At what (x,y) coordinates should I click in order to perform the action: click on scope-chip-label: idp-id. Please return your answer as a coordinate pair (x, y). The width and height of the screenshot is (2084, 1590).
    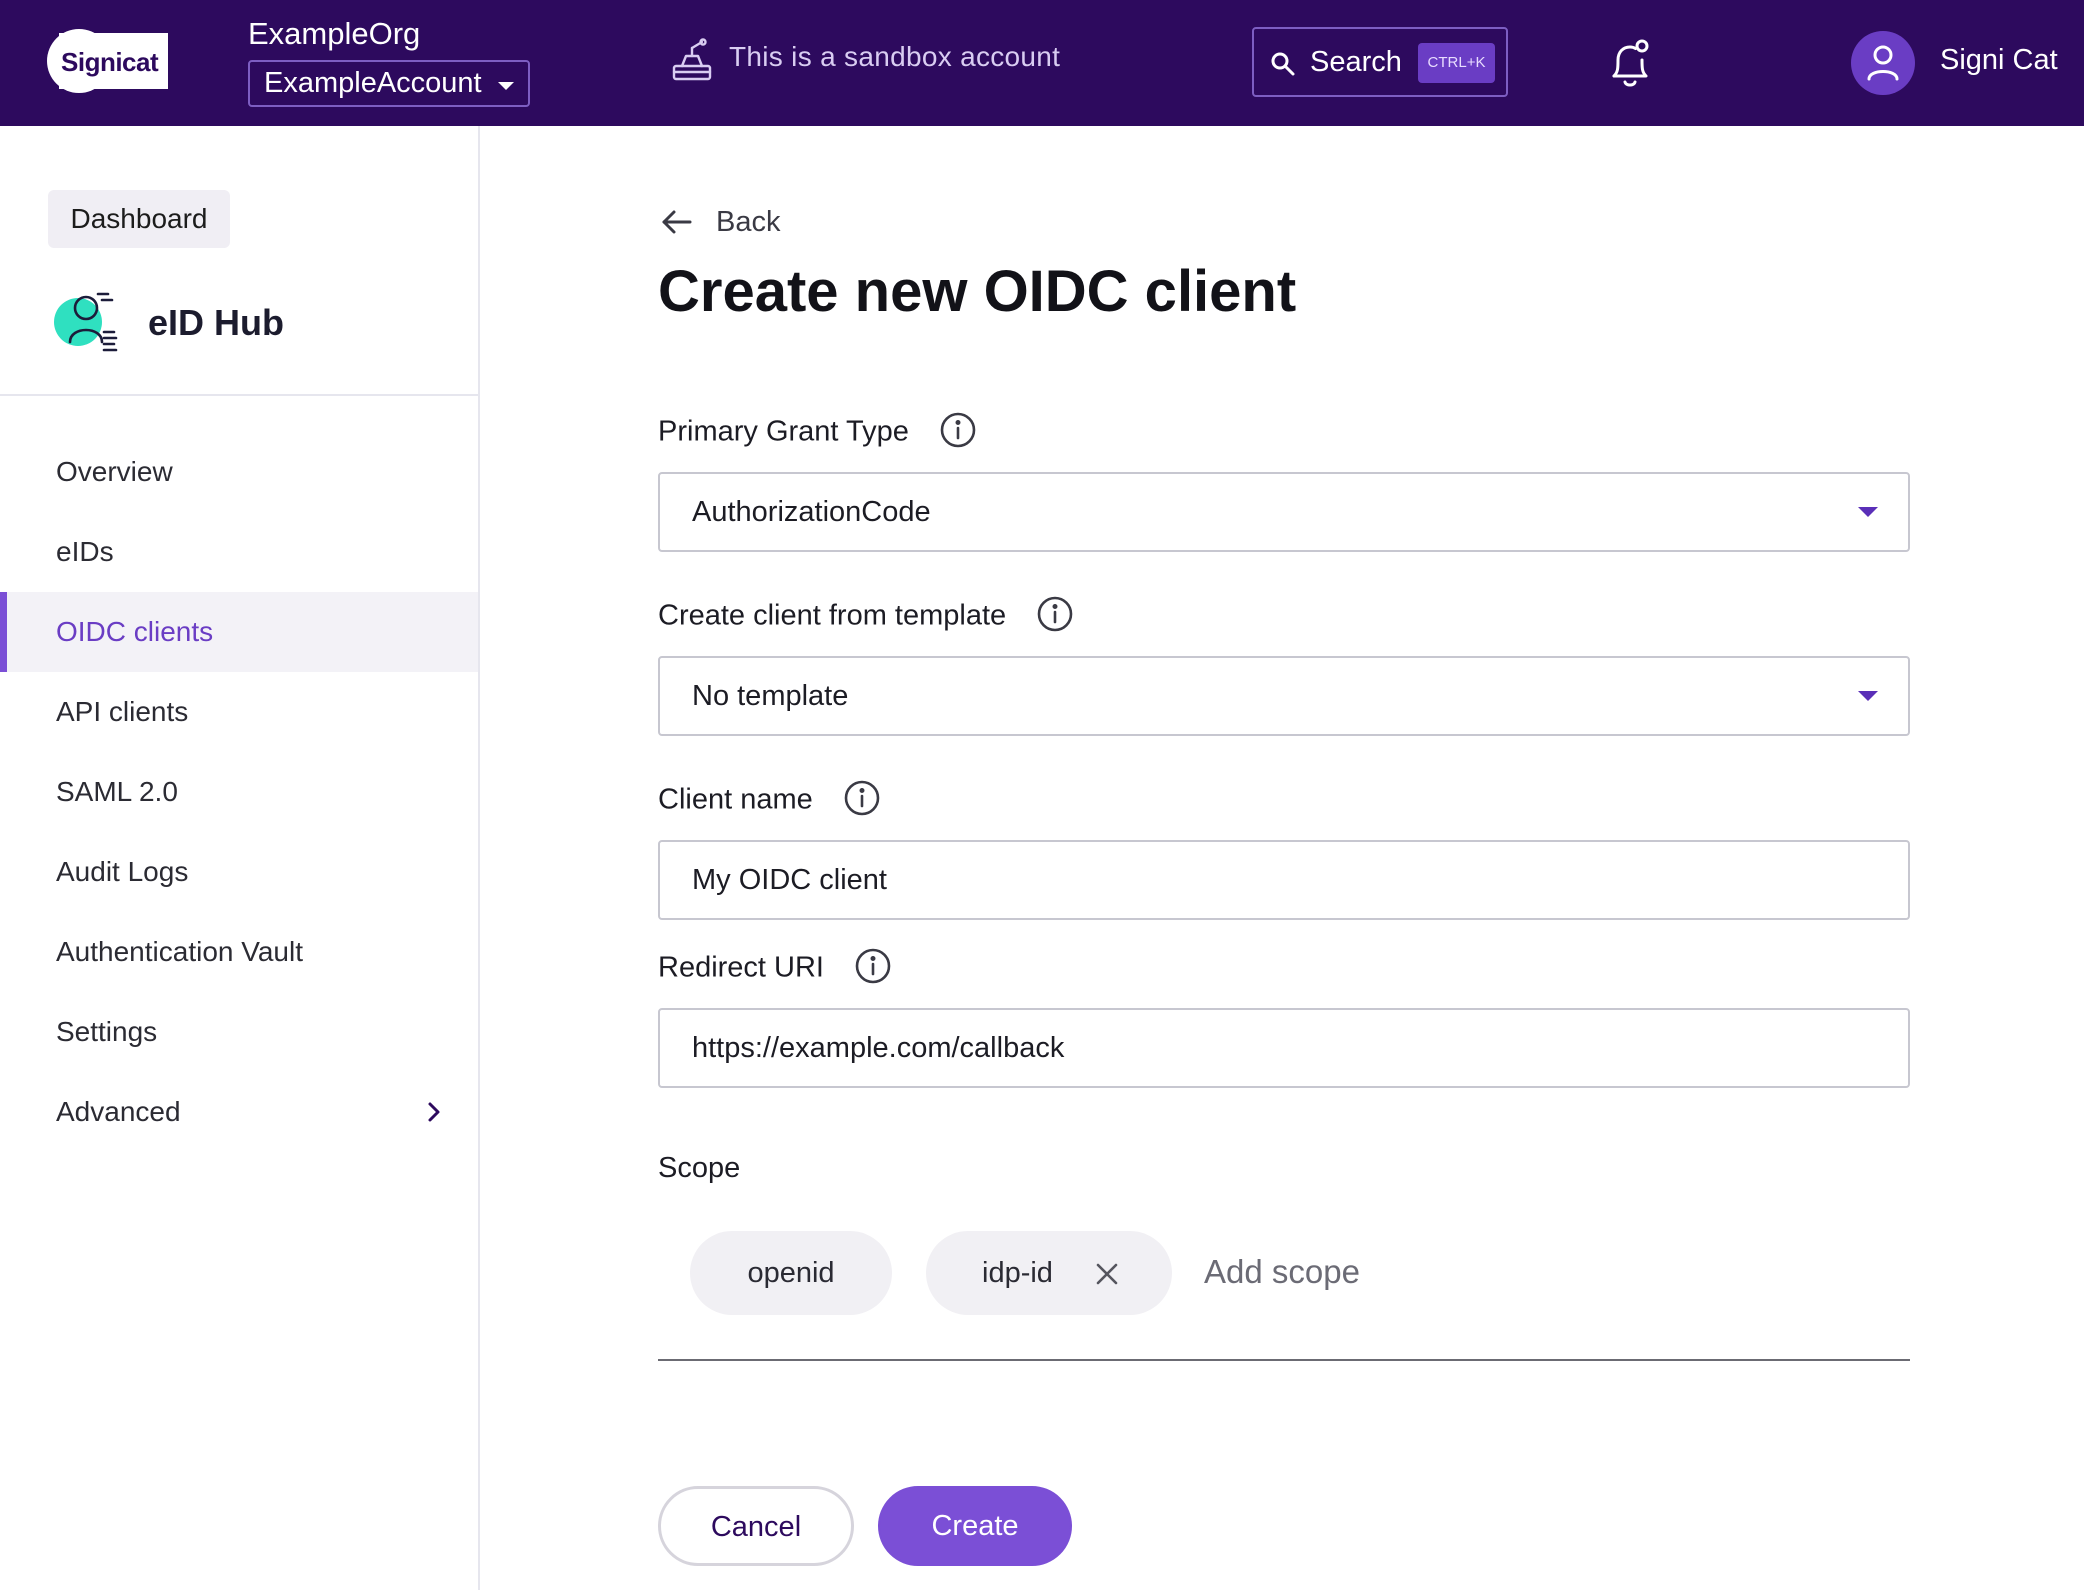
    Looking at the image, I should click on (1017, 1273).